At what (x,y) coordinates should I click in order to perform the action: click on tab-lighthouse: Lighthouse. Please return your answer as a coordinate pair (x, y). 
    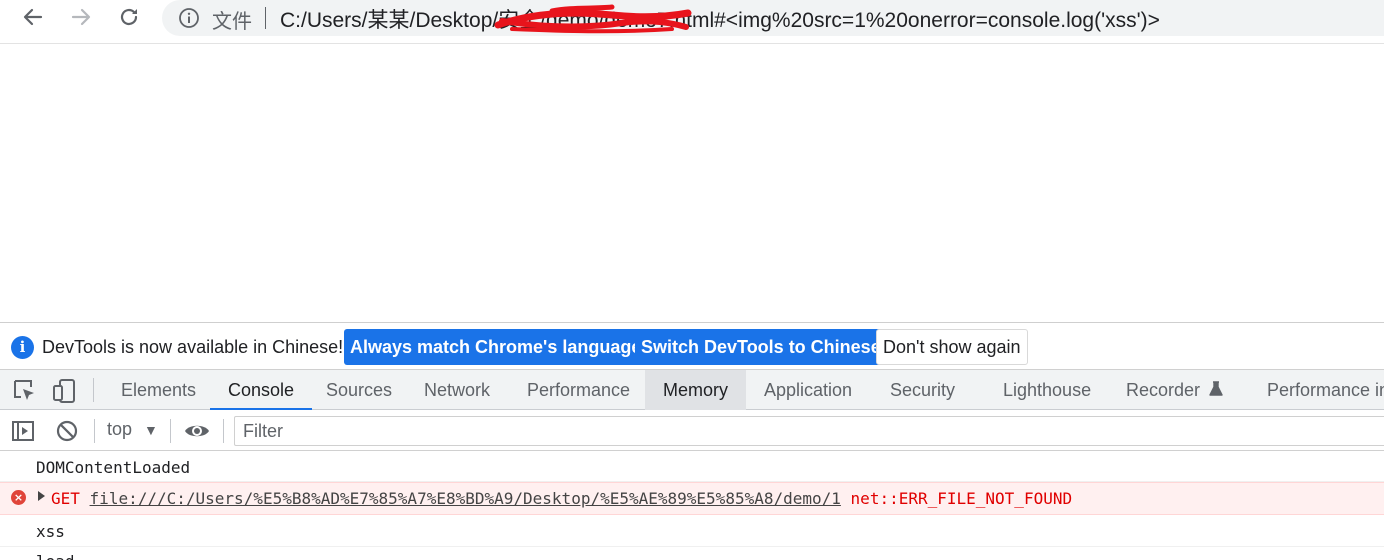
    Looking at the image, I should click on (1047, 390).